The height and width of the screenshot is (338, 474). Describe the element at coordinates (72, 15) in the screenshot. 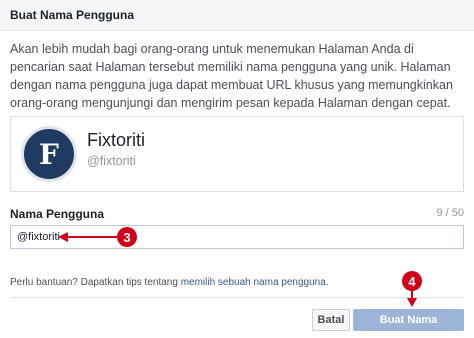

I see `dialog-title: Buat Nama Pengguna` at that location.